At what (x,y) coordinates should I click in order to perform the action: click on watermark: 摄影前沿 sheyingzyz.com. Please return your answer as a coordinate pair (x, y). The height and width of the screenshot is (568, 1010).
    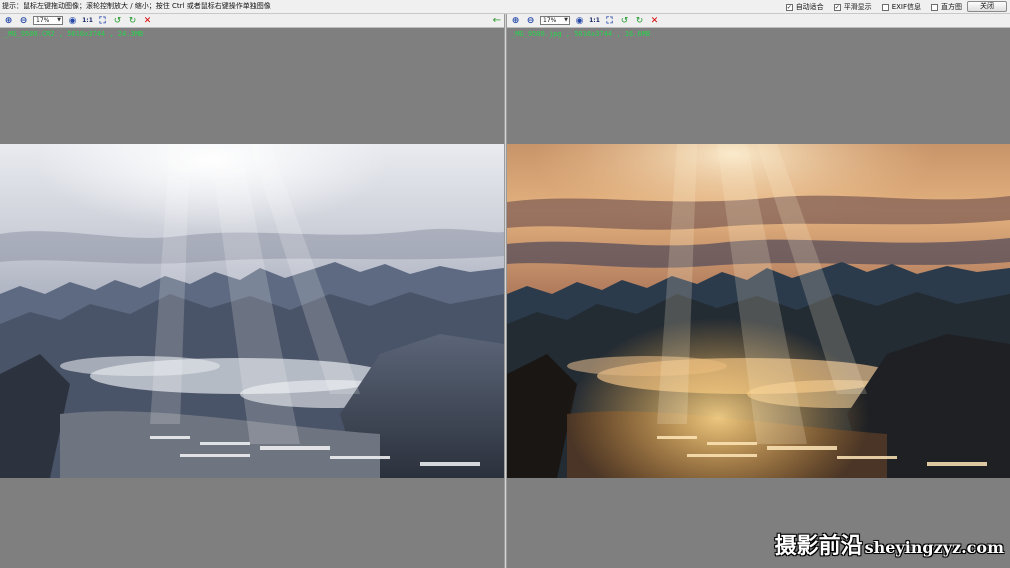
    Looking at the image, I should click on (889, 544).